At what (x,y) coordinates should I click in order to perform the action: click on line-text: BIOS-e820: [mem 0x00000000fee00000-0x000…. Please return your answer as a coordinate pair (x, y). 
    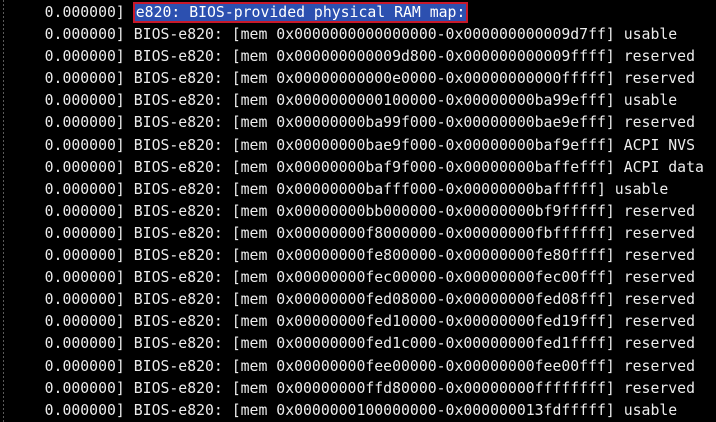
    Looking at the image, I should click on (414, 366).